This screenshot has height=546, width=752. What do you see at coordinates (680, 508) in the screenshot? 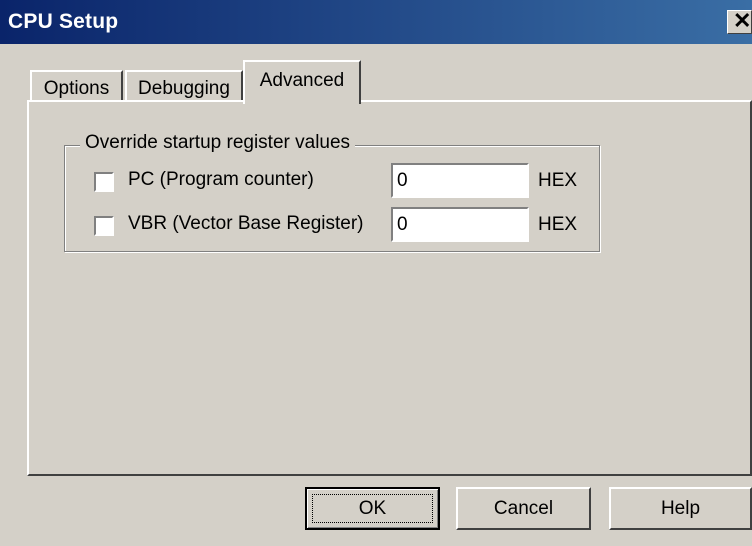
I see `help-button: Help` at bounding box center [680, 508].